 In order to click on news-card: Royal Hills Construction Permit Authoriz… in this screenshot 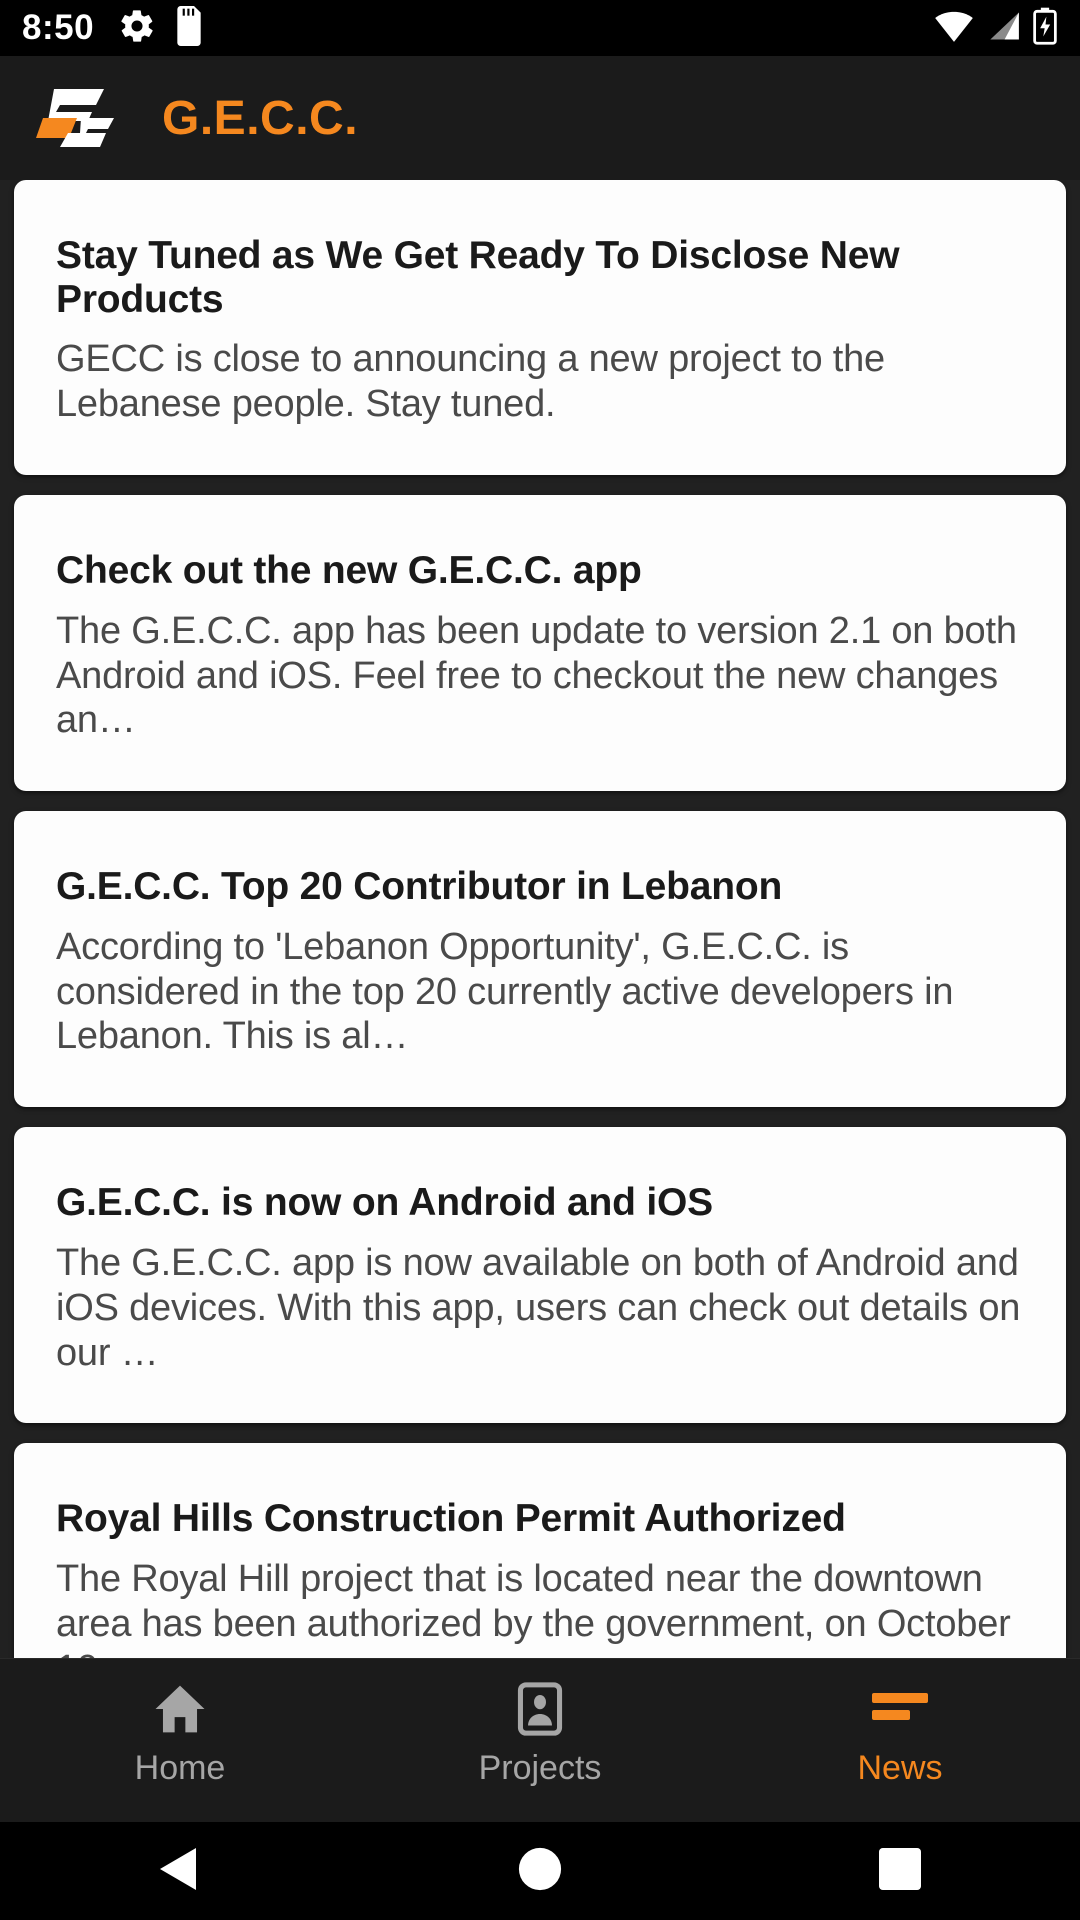, I will do `click(540, 1550)`.